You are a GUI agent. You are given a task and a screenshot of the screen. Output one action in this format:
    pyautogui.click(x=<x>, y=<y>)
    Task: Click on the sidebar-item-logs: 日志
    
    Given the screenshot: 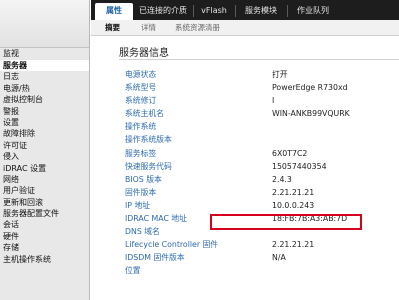 What is the action you would take?
    pyautogui.click(x=44, y=76)
    